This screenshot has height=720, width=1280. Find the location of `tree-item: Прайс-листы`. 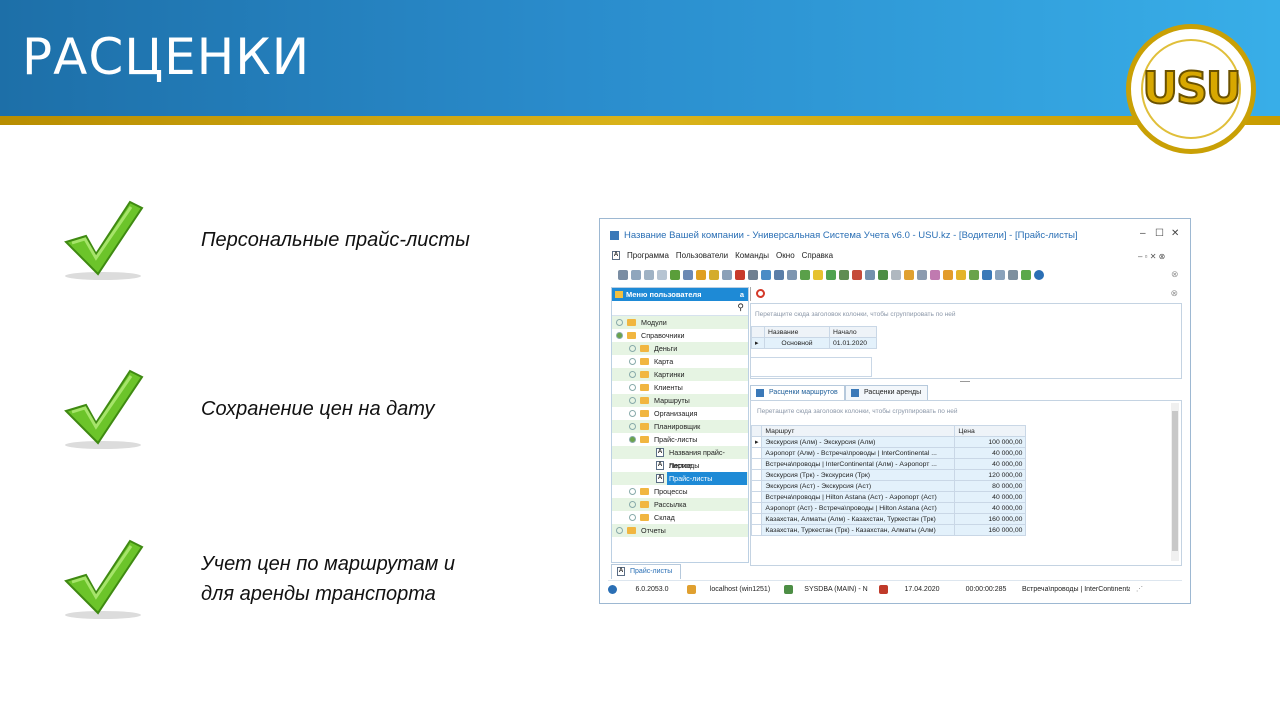

tree-item: Прайс-листы is located at coordinates (680, 439).